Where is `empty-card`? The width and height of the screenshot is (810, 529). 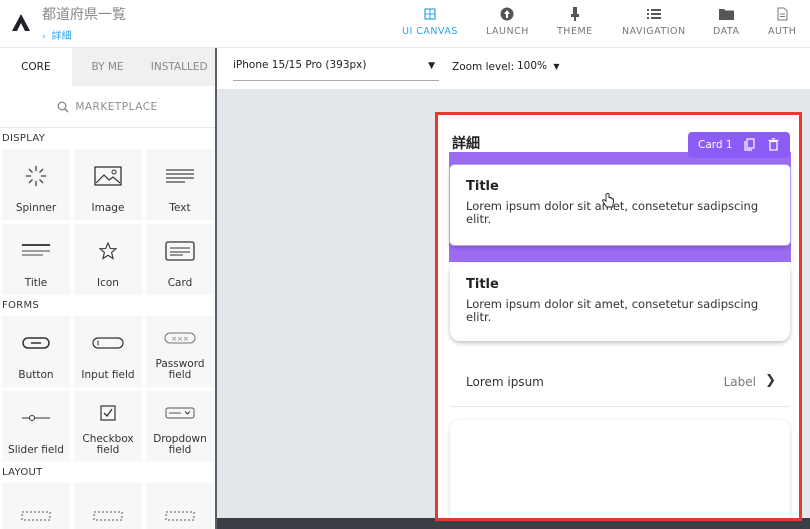
empty-card is located at coordinates (620, 469).